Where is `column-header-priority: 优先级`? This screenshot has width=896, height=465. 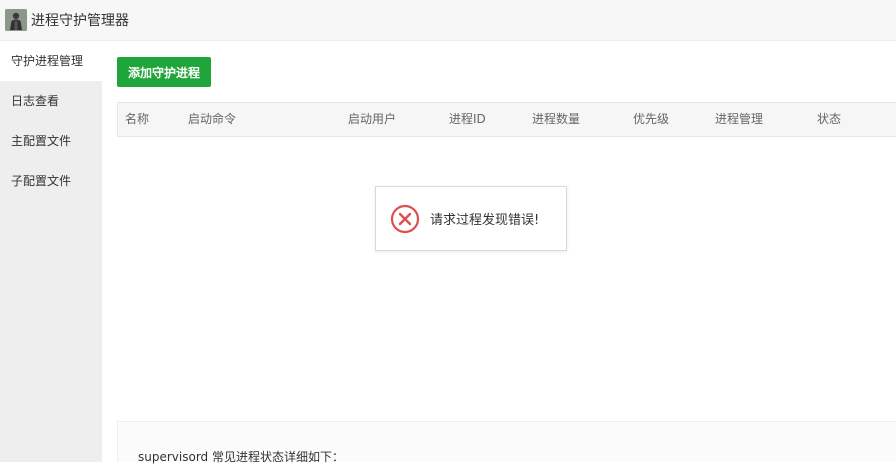
column-header-priority: 优先级 is located at coordinates (651, 119).